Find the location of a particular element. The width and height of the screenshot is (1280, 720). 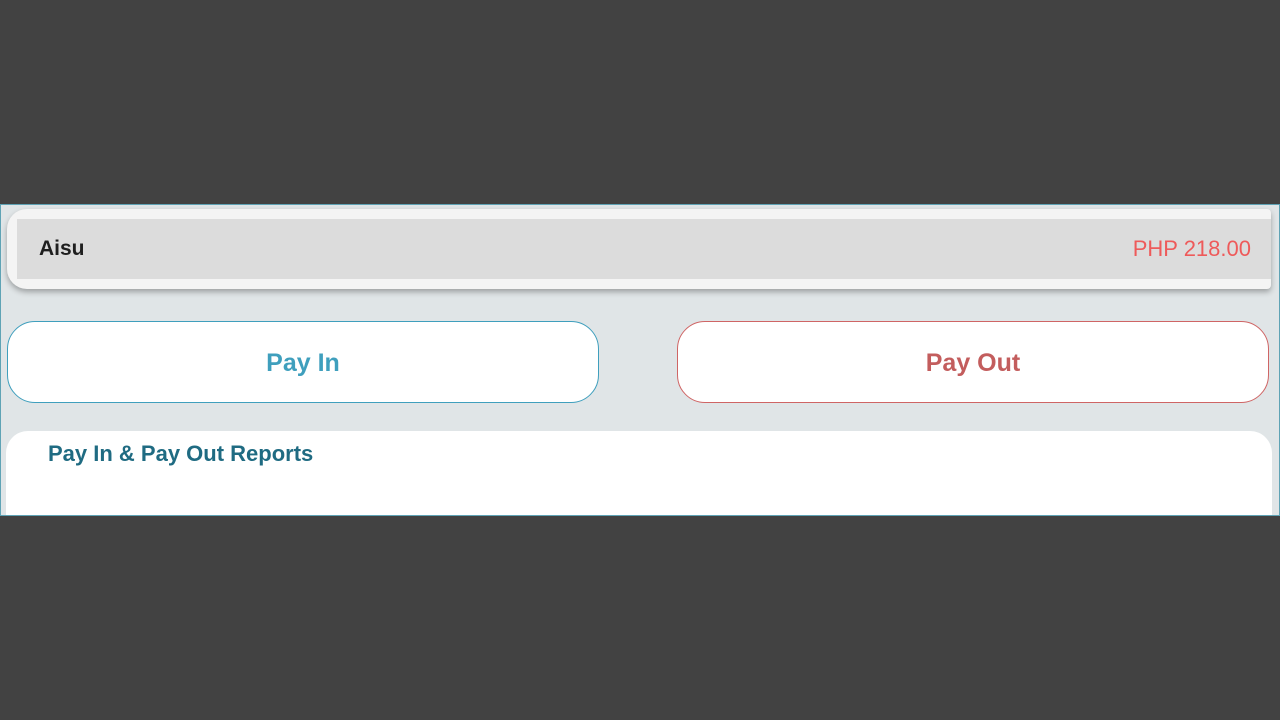

account-balance: PHP 218.00 is located at coordinates (1191, 248).